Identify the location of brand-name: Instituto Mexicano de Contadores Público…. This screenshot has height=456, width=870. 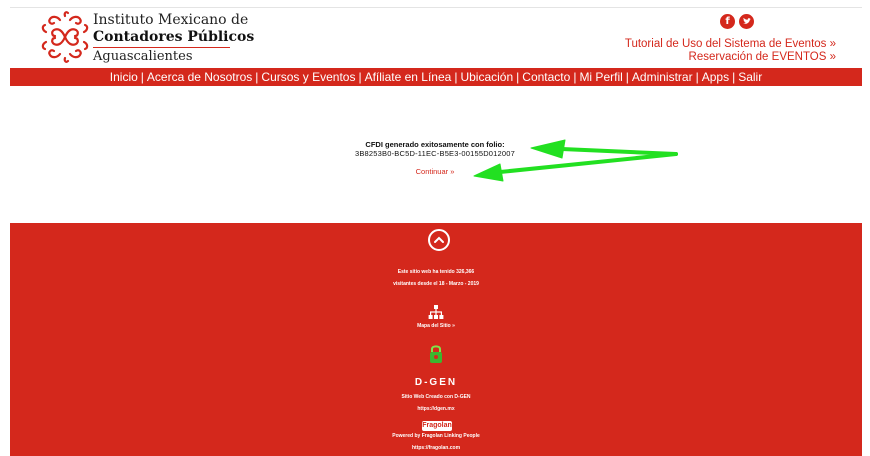
(173, 38).